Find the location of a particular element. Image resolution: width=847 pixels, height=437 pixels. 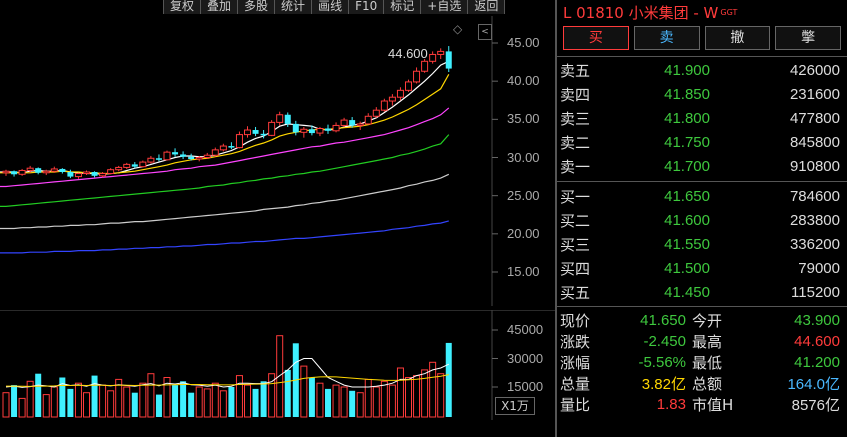

trade-button-row: 买 卖 撤 撆 is located at coordinates (702, 40).